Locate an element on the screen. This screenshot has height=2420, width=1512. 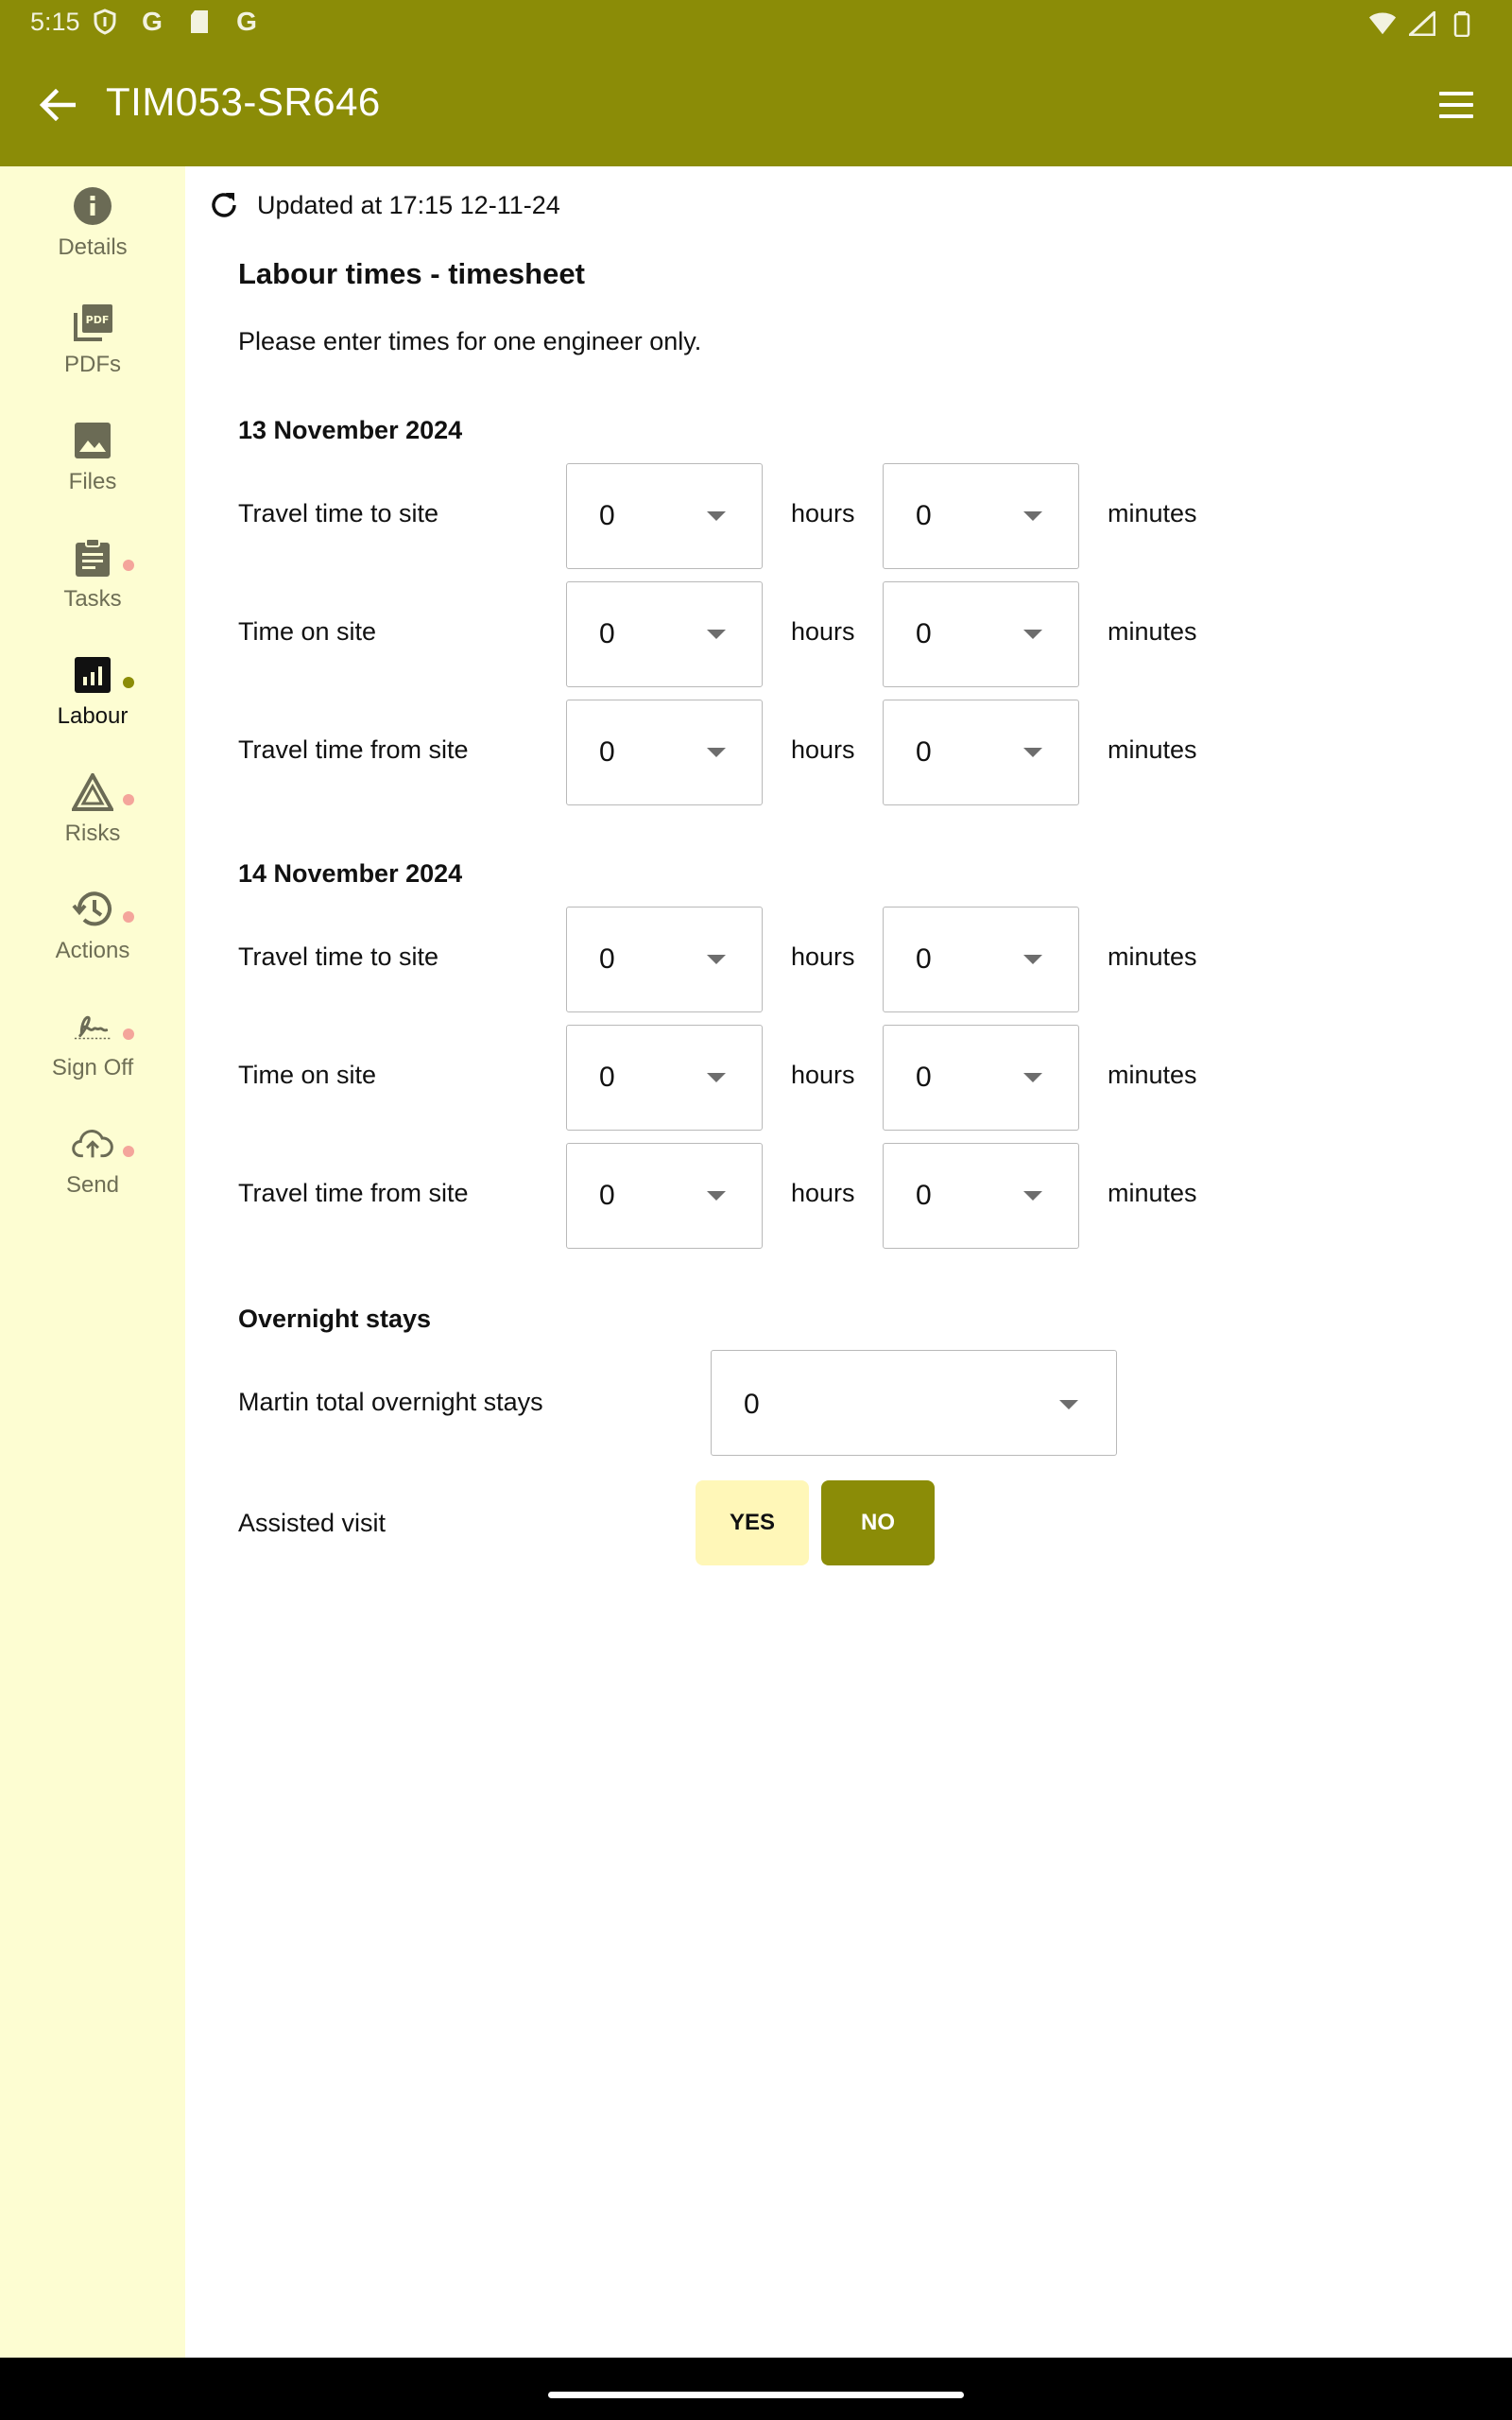
last-updated: Updated at 17:15 12-11-24 is located at coordinates (384, 205).